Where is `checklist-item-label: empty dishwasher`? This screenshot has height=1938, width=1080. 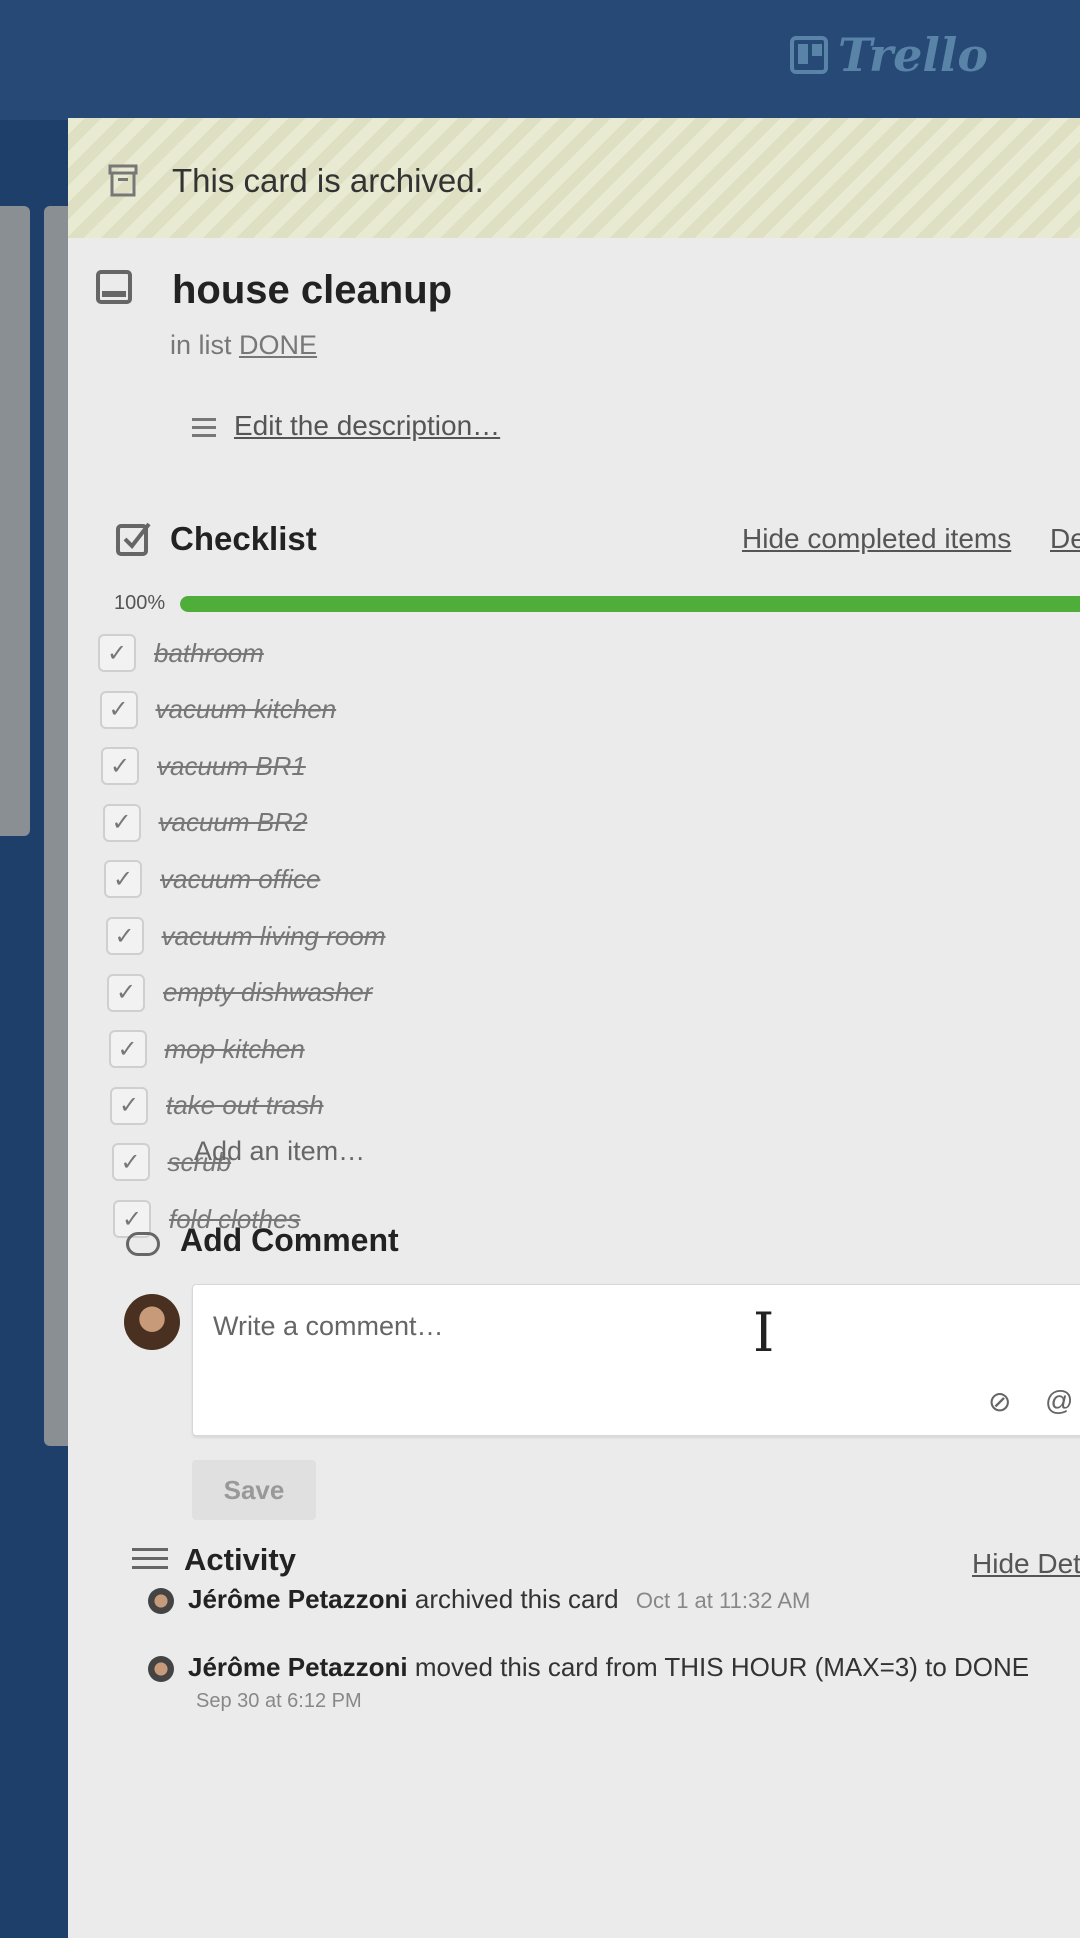 checklist-item-label: empty dishwasher is located at coordinates (268, 992).